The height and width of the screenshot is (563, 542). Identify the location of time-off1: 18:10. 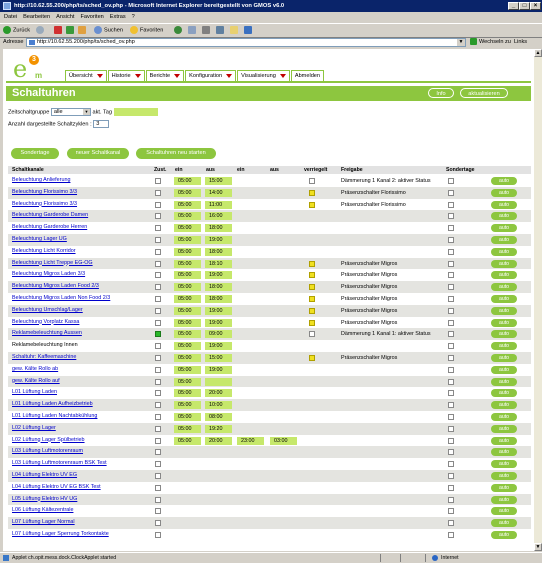
(218, 263).